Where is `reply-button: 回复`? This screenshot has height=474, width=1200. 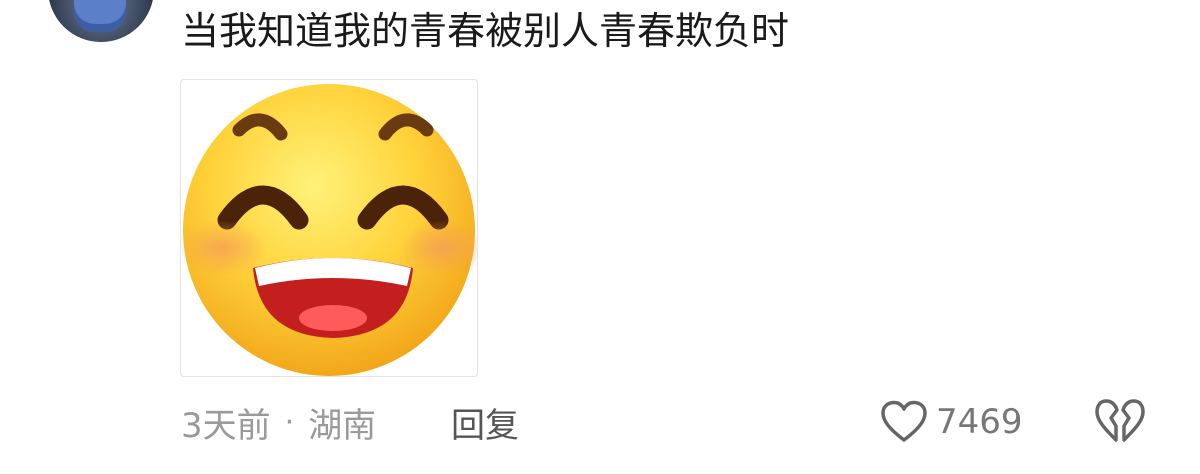
reply-button: 回复 is located at coordinates (485, 422).